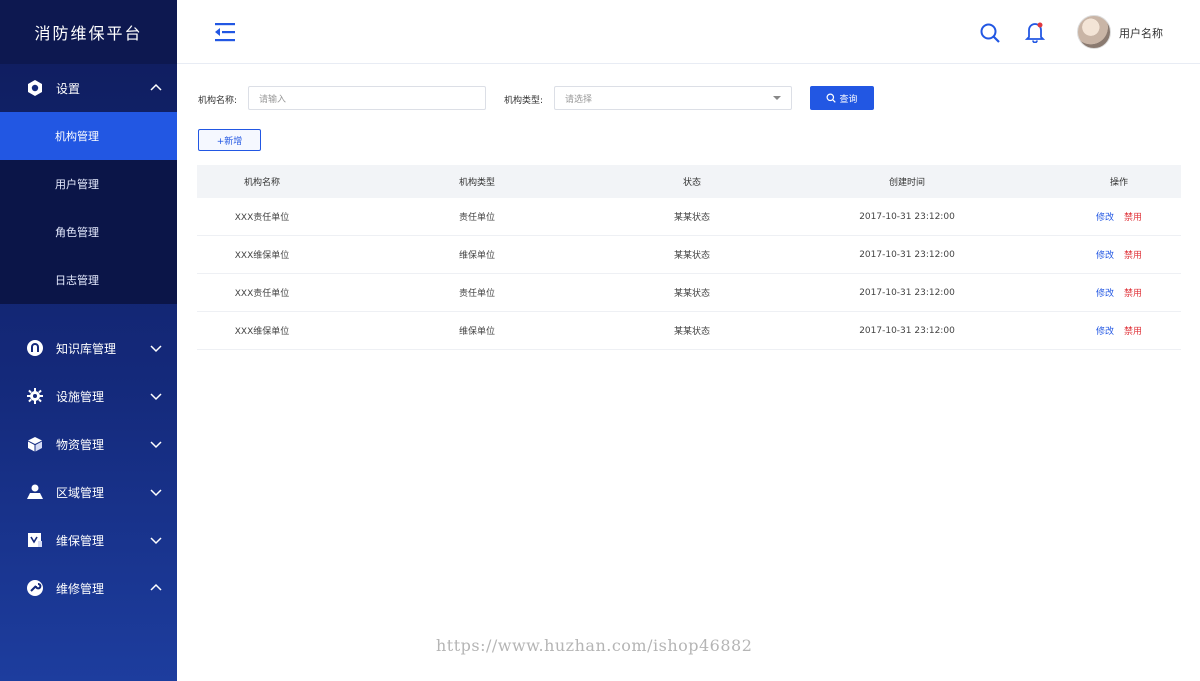  Describe the element at coordinates (88, 136) in the screenshot. I see `sidebar-item-org-management: 机构管理` at that location.